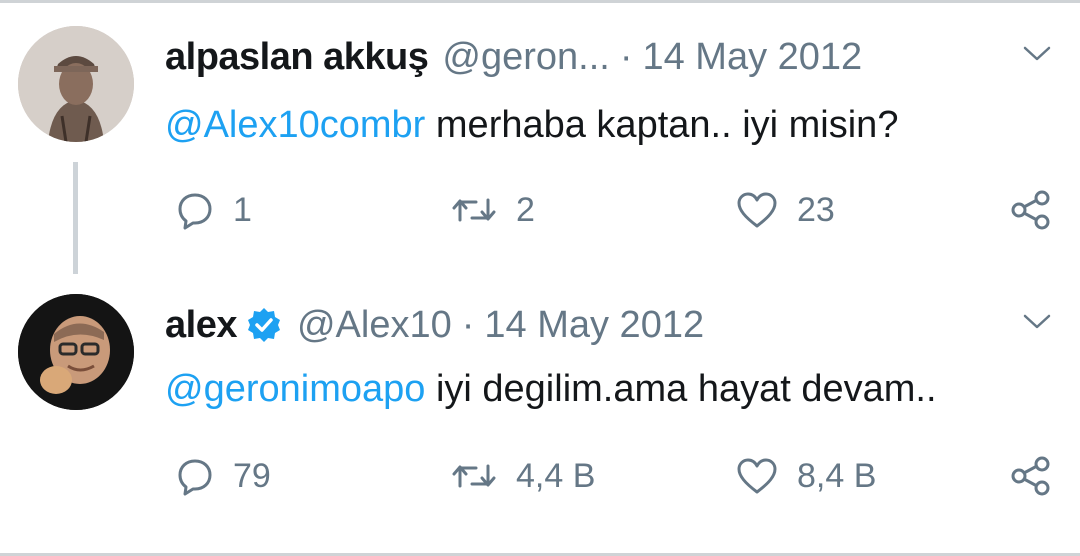 The image size is (1080, 556). I want to click on display-name: alpaslan akkuş, so click(297, 57).